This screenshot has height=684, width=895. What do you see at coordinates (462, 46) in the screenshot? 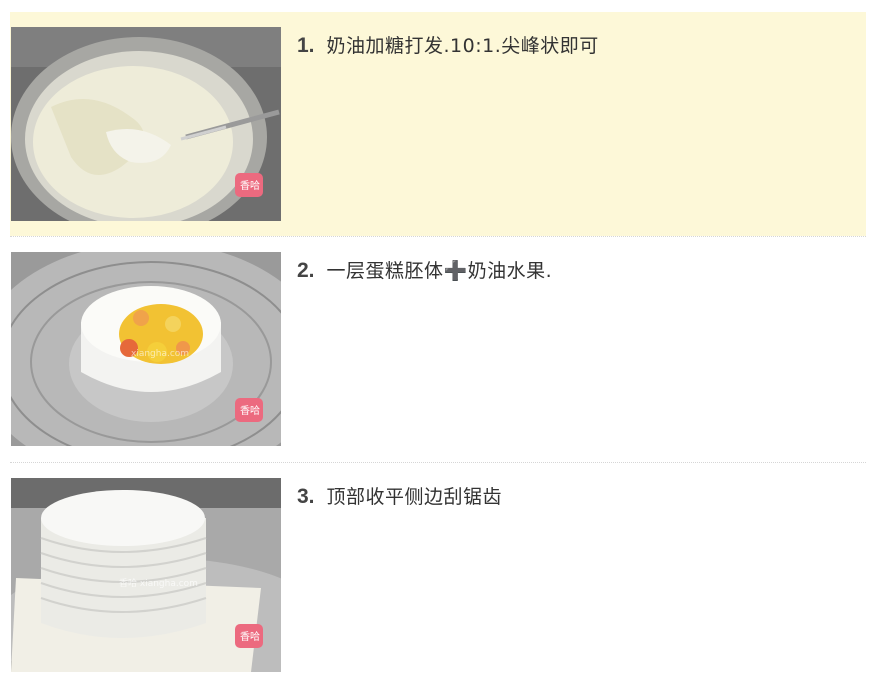
I see `step-description: 奶油加糖打发.10:1.尖峰状即可` at bounding box center [462, 46].